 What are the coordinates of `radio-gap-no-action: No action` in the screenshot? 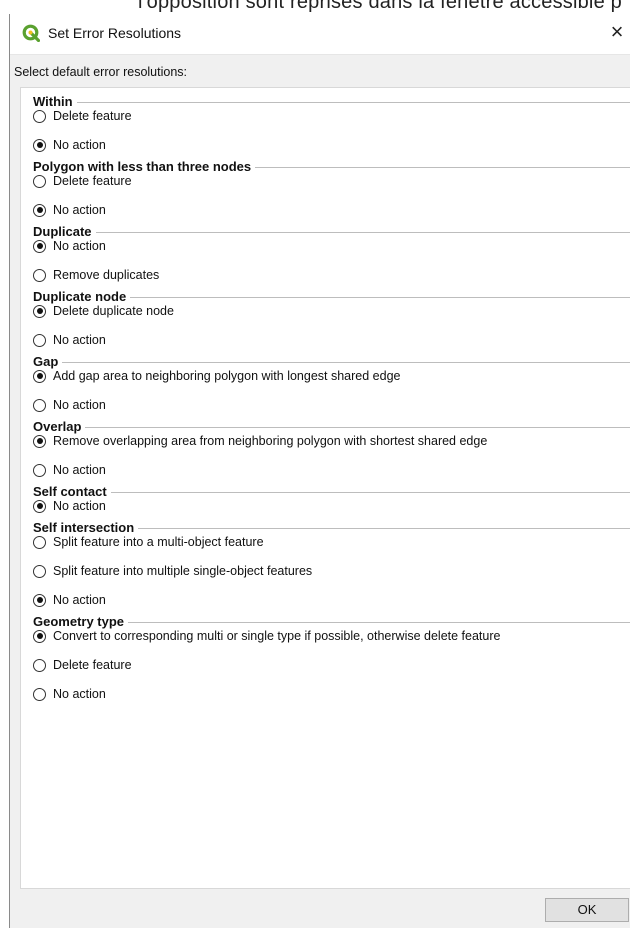 It's located at (69, 405).